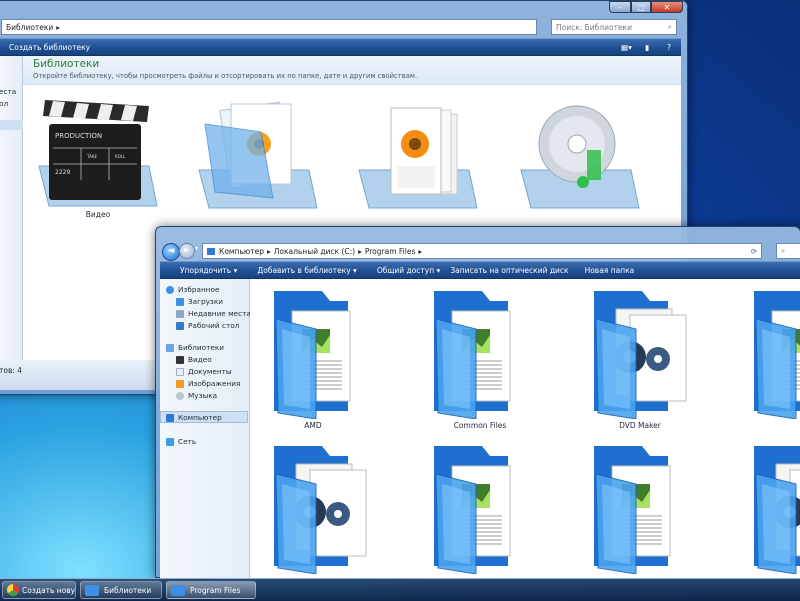 The height and width of the screenshot is (601, 800). I want to click on library-item-music, so click(583, 163).